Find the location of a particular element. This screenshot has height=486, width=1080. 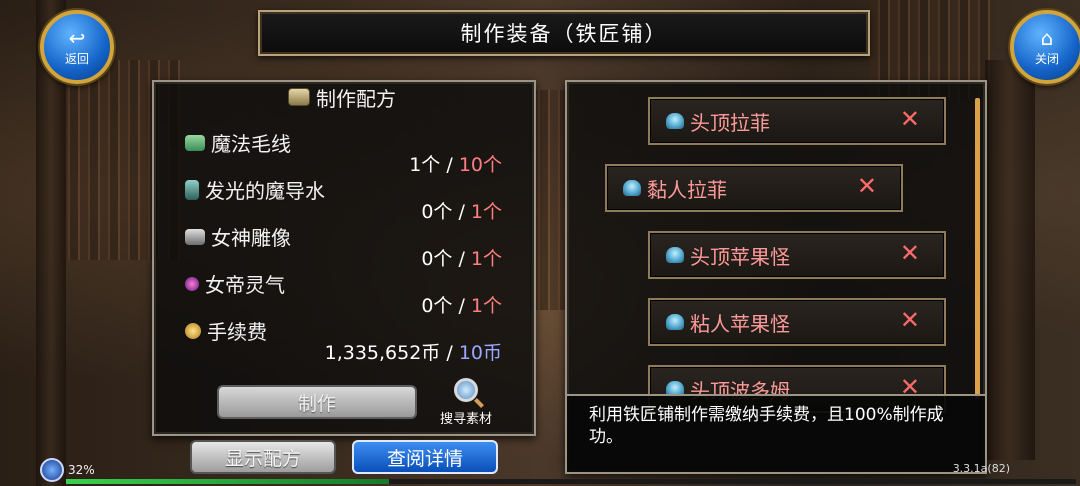

fee-count: 1,335,652币 / 10币 is located at coordinates (413, 351).